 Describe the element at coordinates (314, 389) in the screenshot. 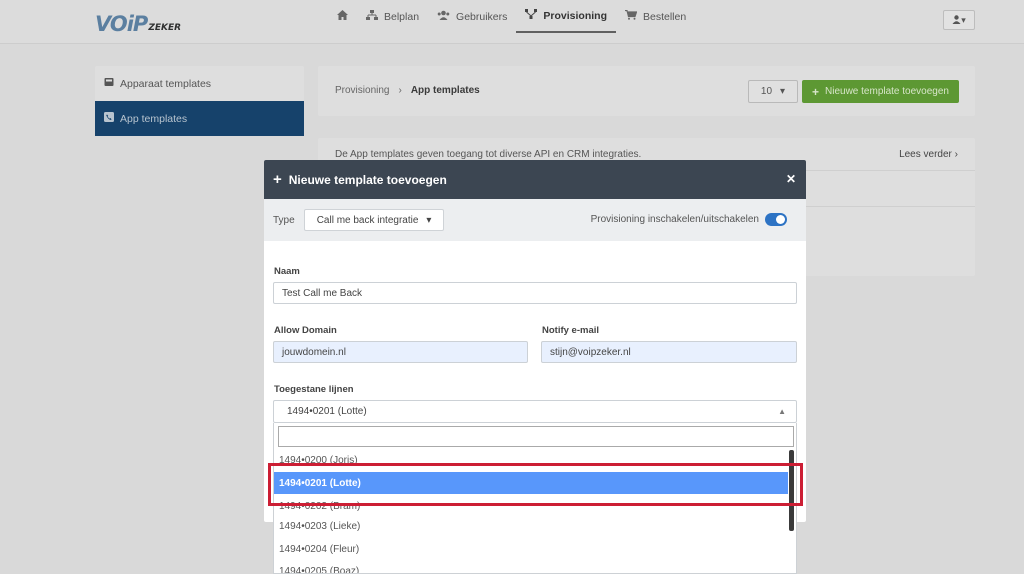

I see `toegestane-lijnen-label: Toegestane lijnen` at that location.